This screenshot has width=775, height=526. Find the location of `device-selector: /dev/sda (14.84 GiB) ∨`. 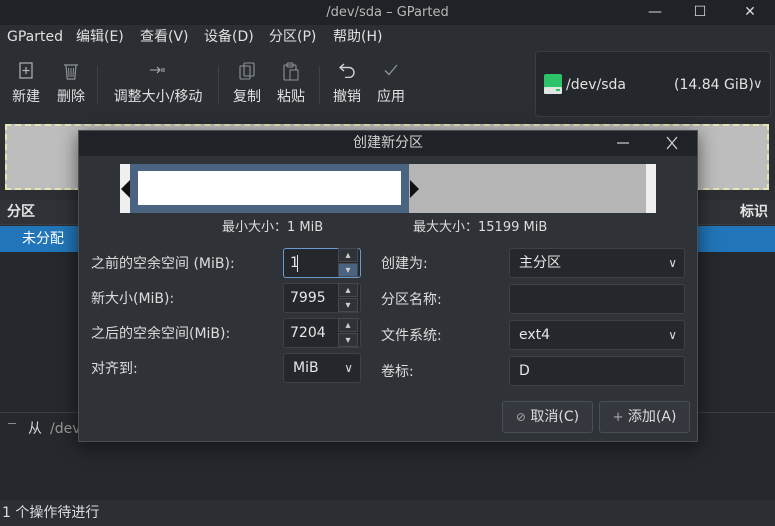

device-selector: /dev/sda (14.84 GiB) ∨ is located at coordinates (653, 84).